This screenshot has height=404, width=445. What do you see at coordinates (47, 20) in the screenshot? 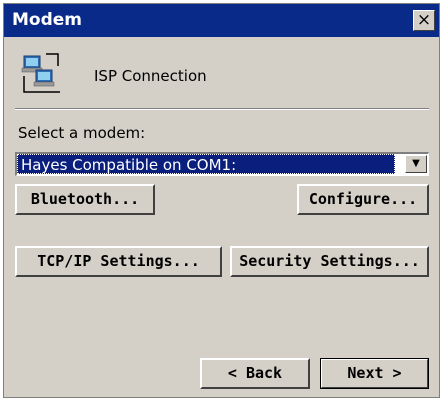
I see `window-title: Modem` at bounding box center [47, 20].